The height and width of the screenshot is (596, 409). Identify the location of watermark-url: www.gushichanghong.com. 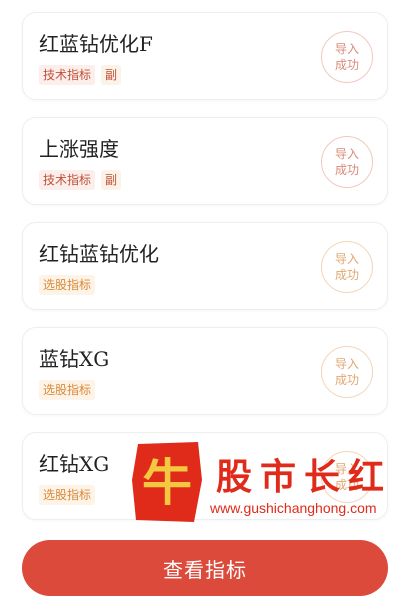
(293, 508).